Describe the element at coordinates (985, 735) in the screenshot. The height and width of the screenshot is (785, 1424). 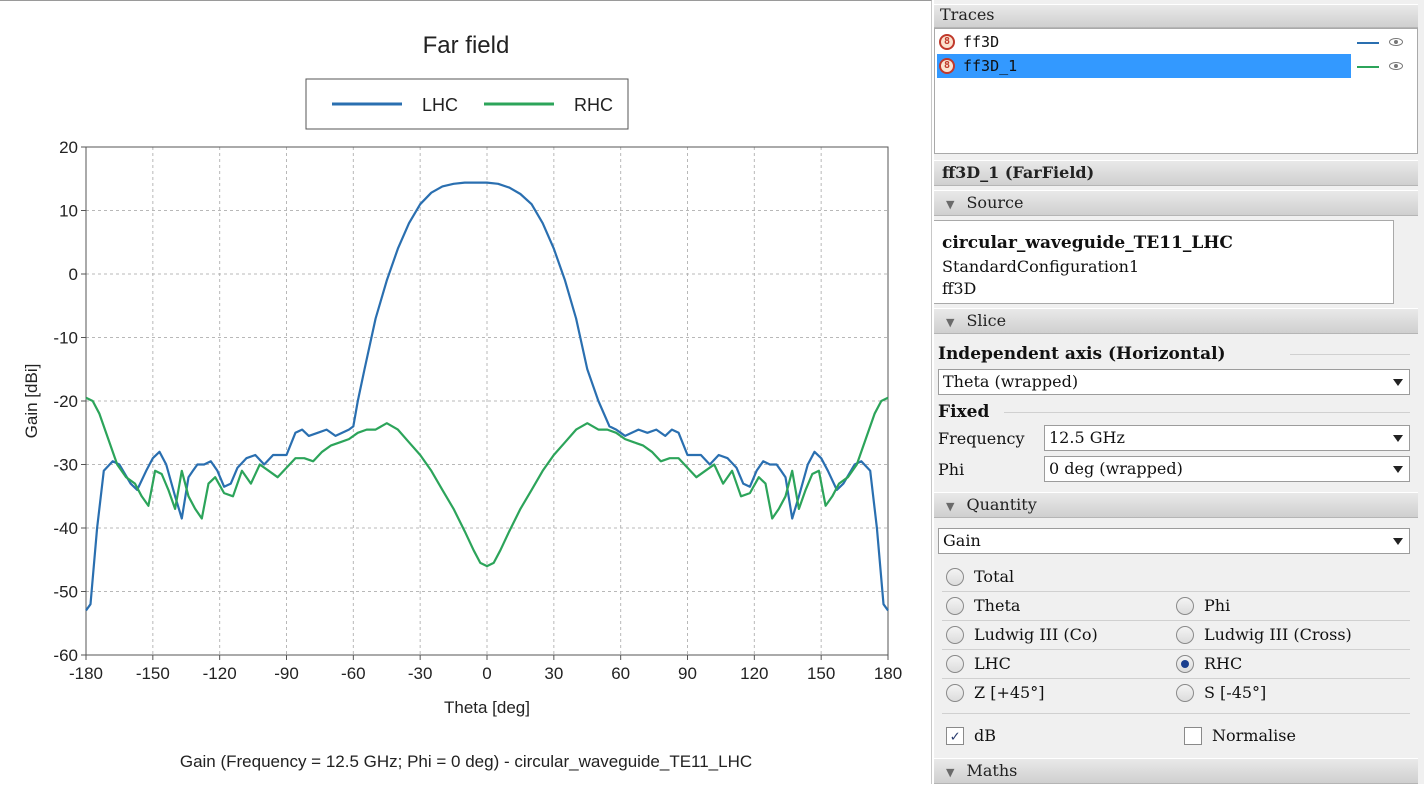
I see `db-checkbox-label: dB` at that location.